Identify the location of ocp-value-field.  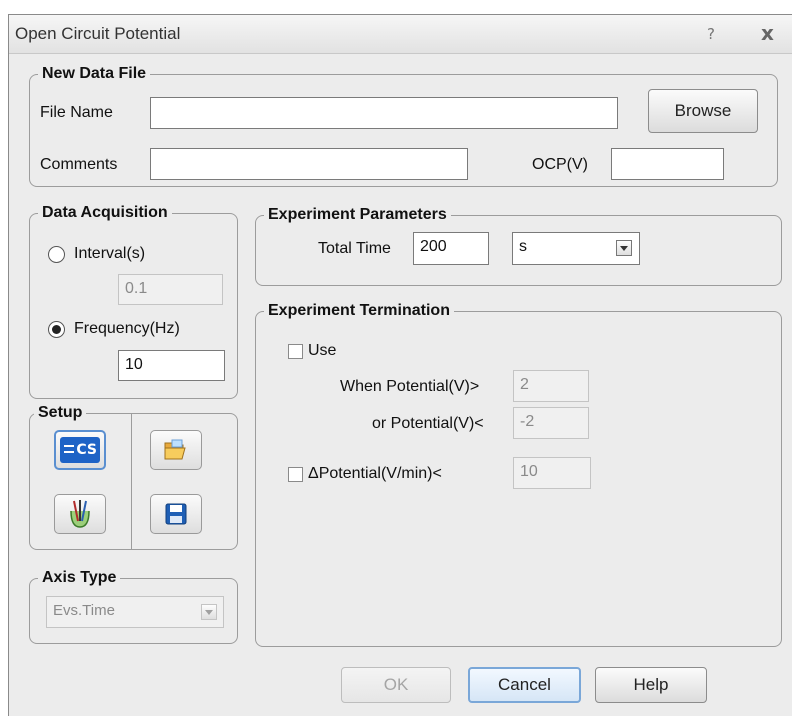
(667, 164).